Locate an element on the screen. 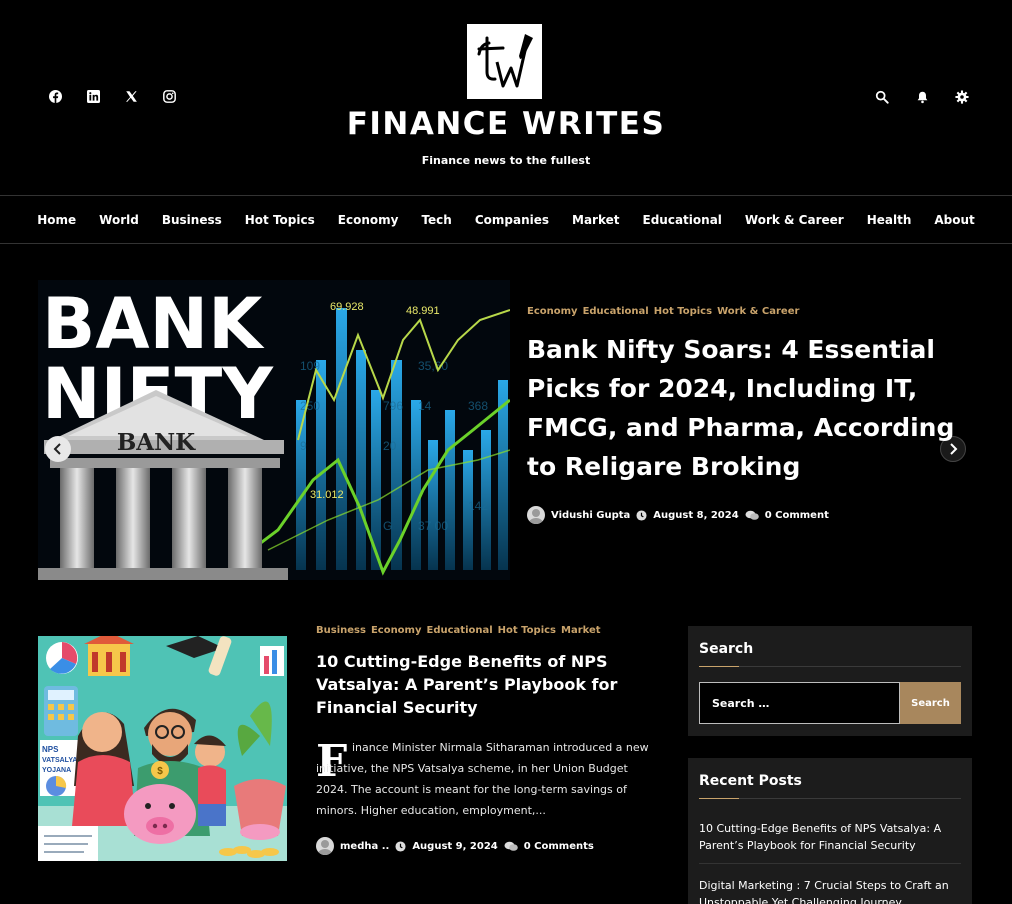  post-date: August 9, 2024 is located at coordinates (454, 846).